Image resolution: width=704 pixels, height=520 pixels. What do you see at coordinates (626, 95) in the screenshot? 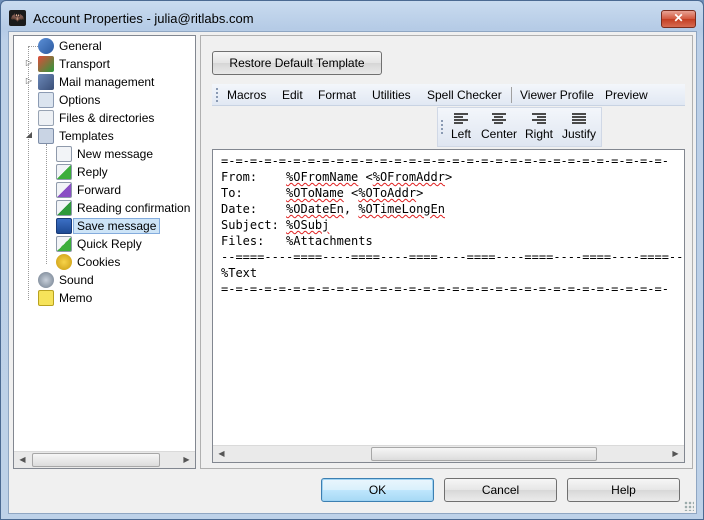
I see `menu-preview: Preview` at bounding box center [626, 95].